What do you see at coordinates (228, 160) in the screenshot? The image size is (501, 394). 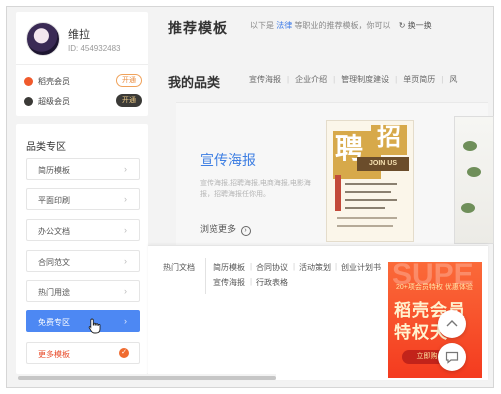 I see `banner-title: 宣传海报` at bounding box center [228, 160].